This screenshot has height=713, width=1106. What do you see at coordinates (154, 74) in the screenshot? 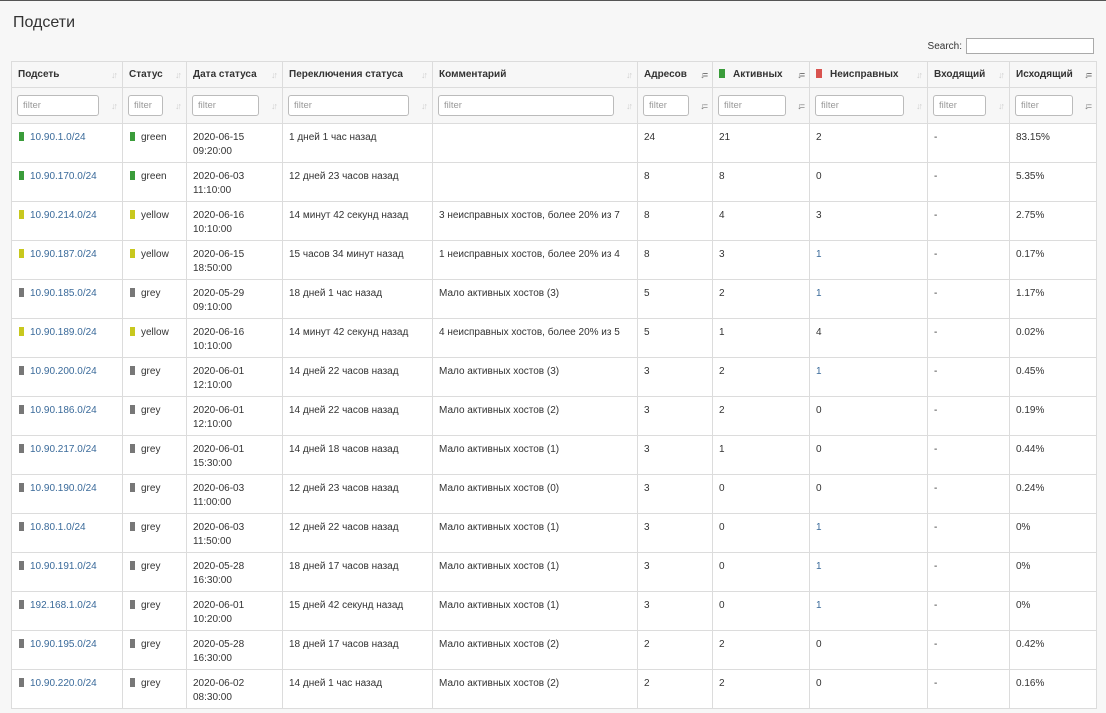
I see `column-header-status: Статус ↓↑` at bounding box center [154, 74].